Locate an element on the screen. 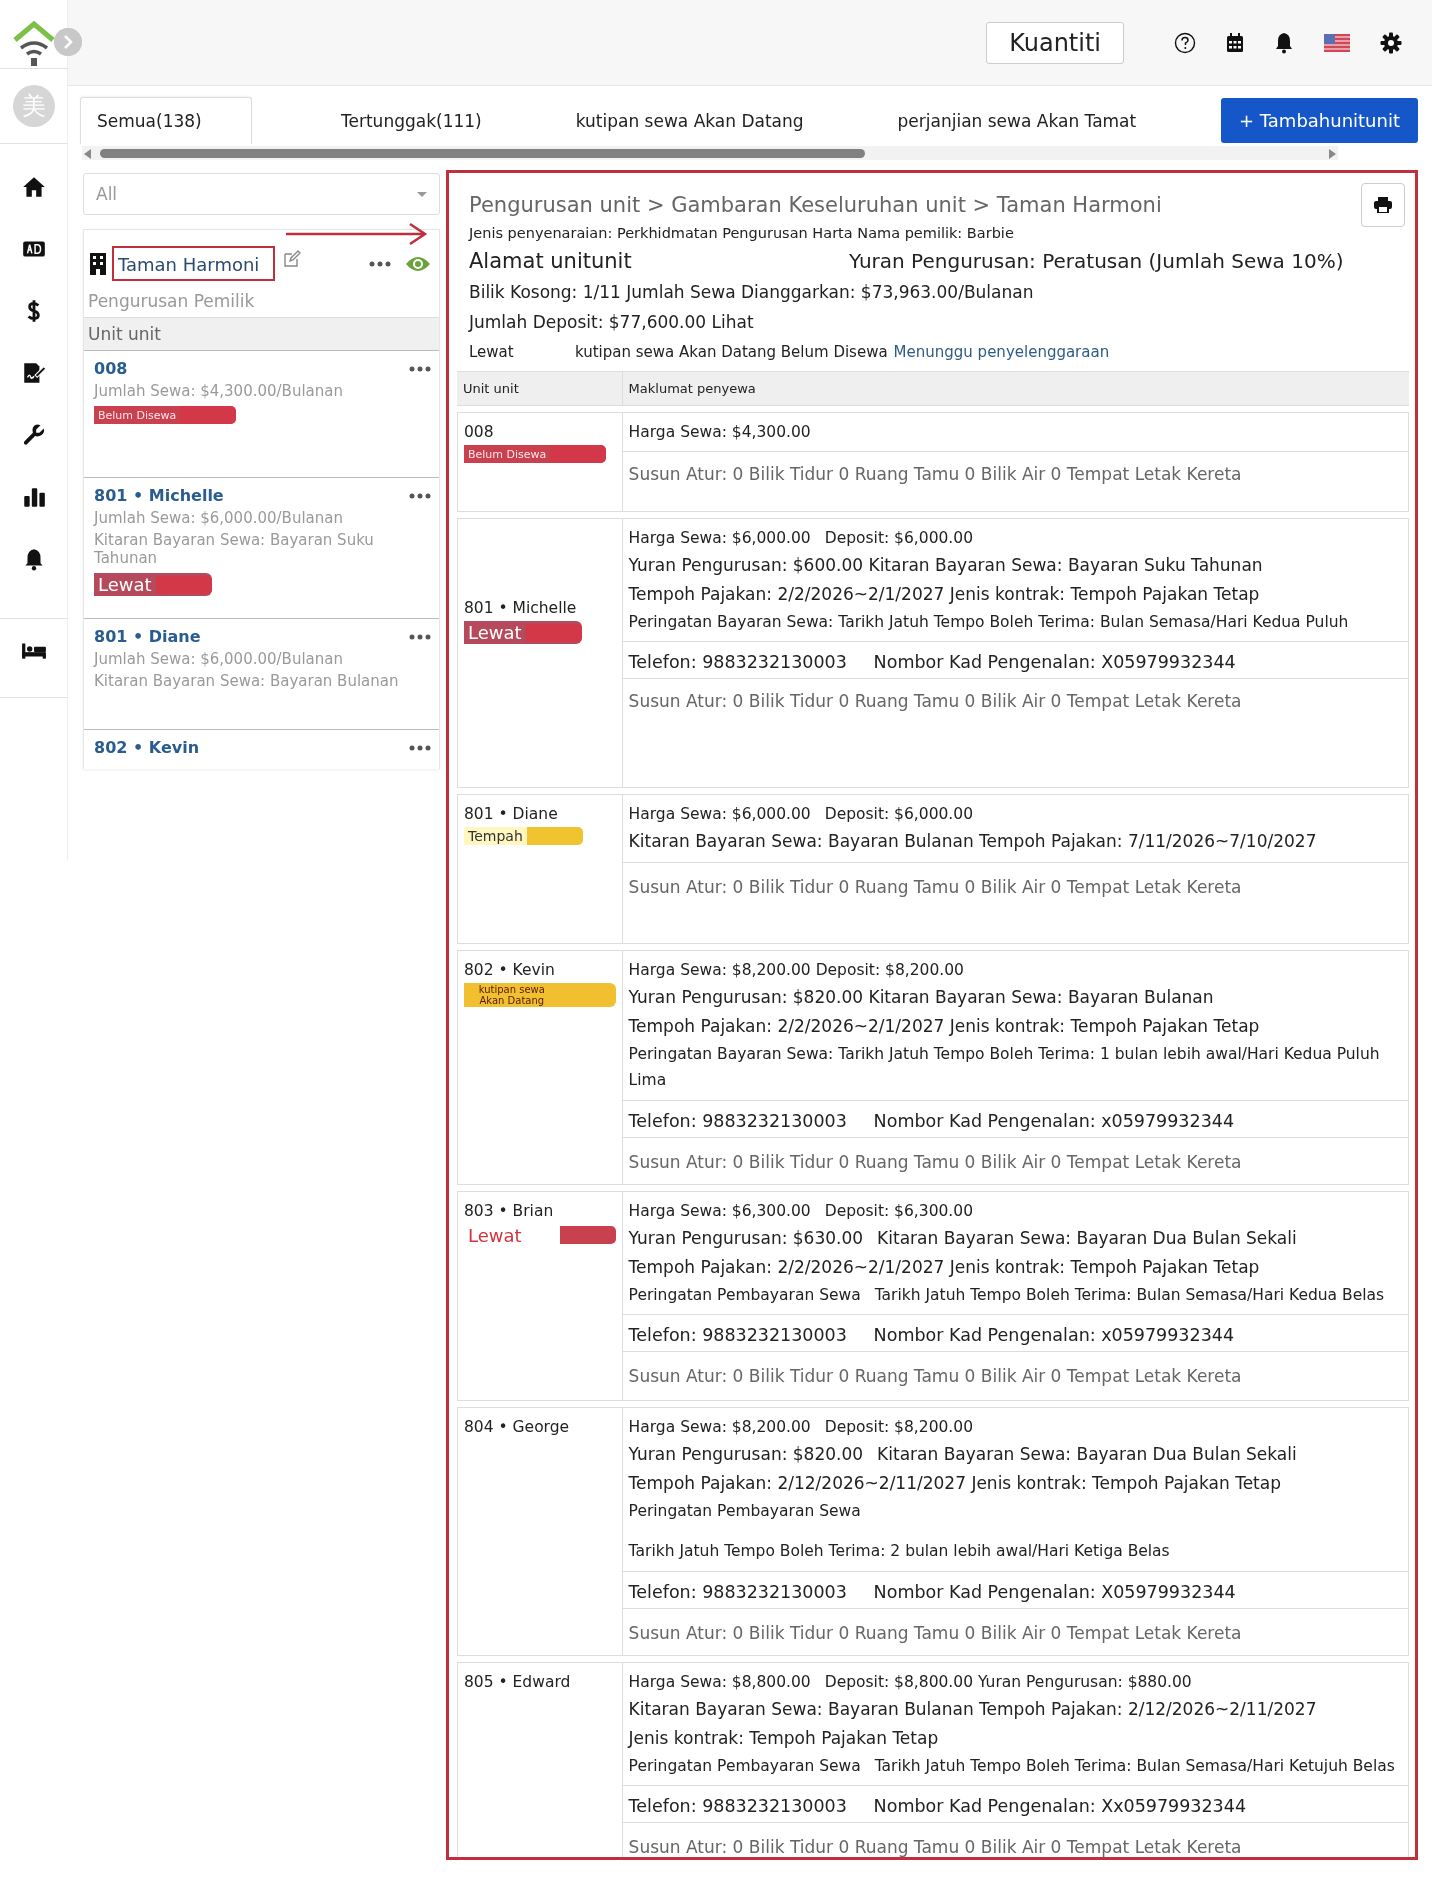 Image resolution: width=1432 pixels, height=1904 pixels. tenant-info: Tempoh Pajakan: 2/12/2026~2/11/2027 Jenis kontrak: Tempoh Pajakan Tetap is located at coordinates (954, 1484).